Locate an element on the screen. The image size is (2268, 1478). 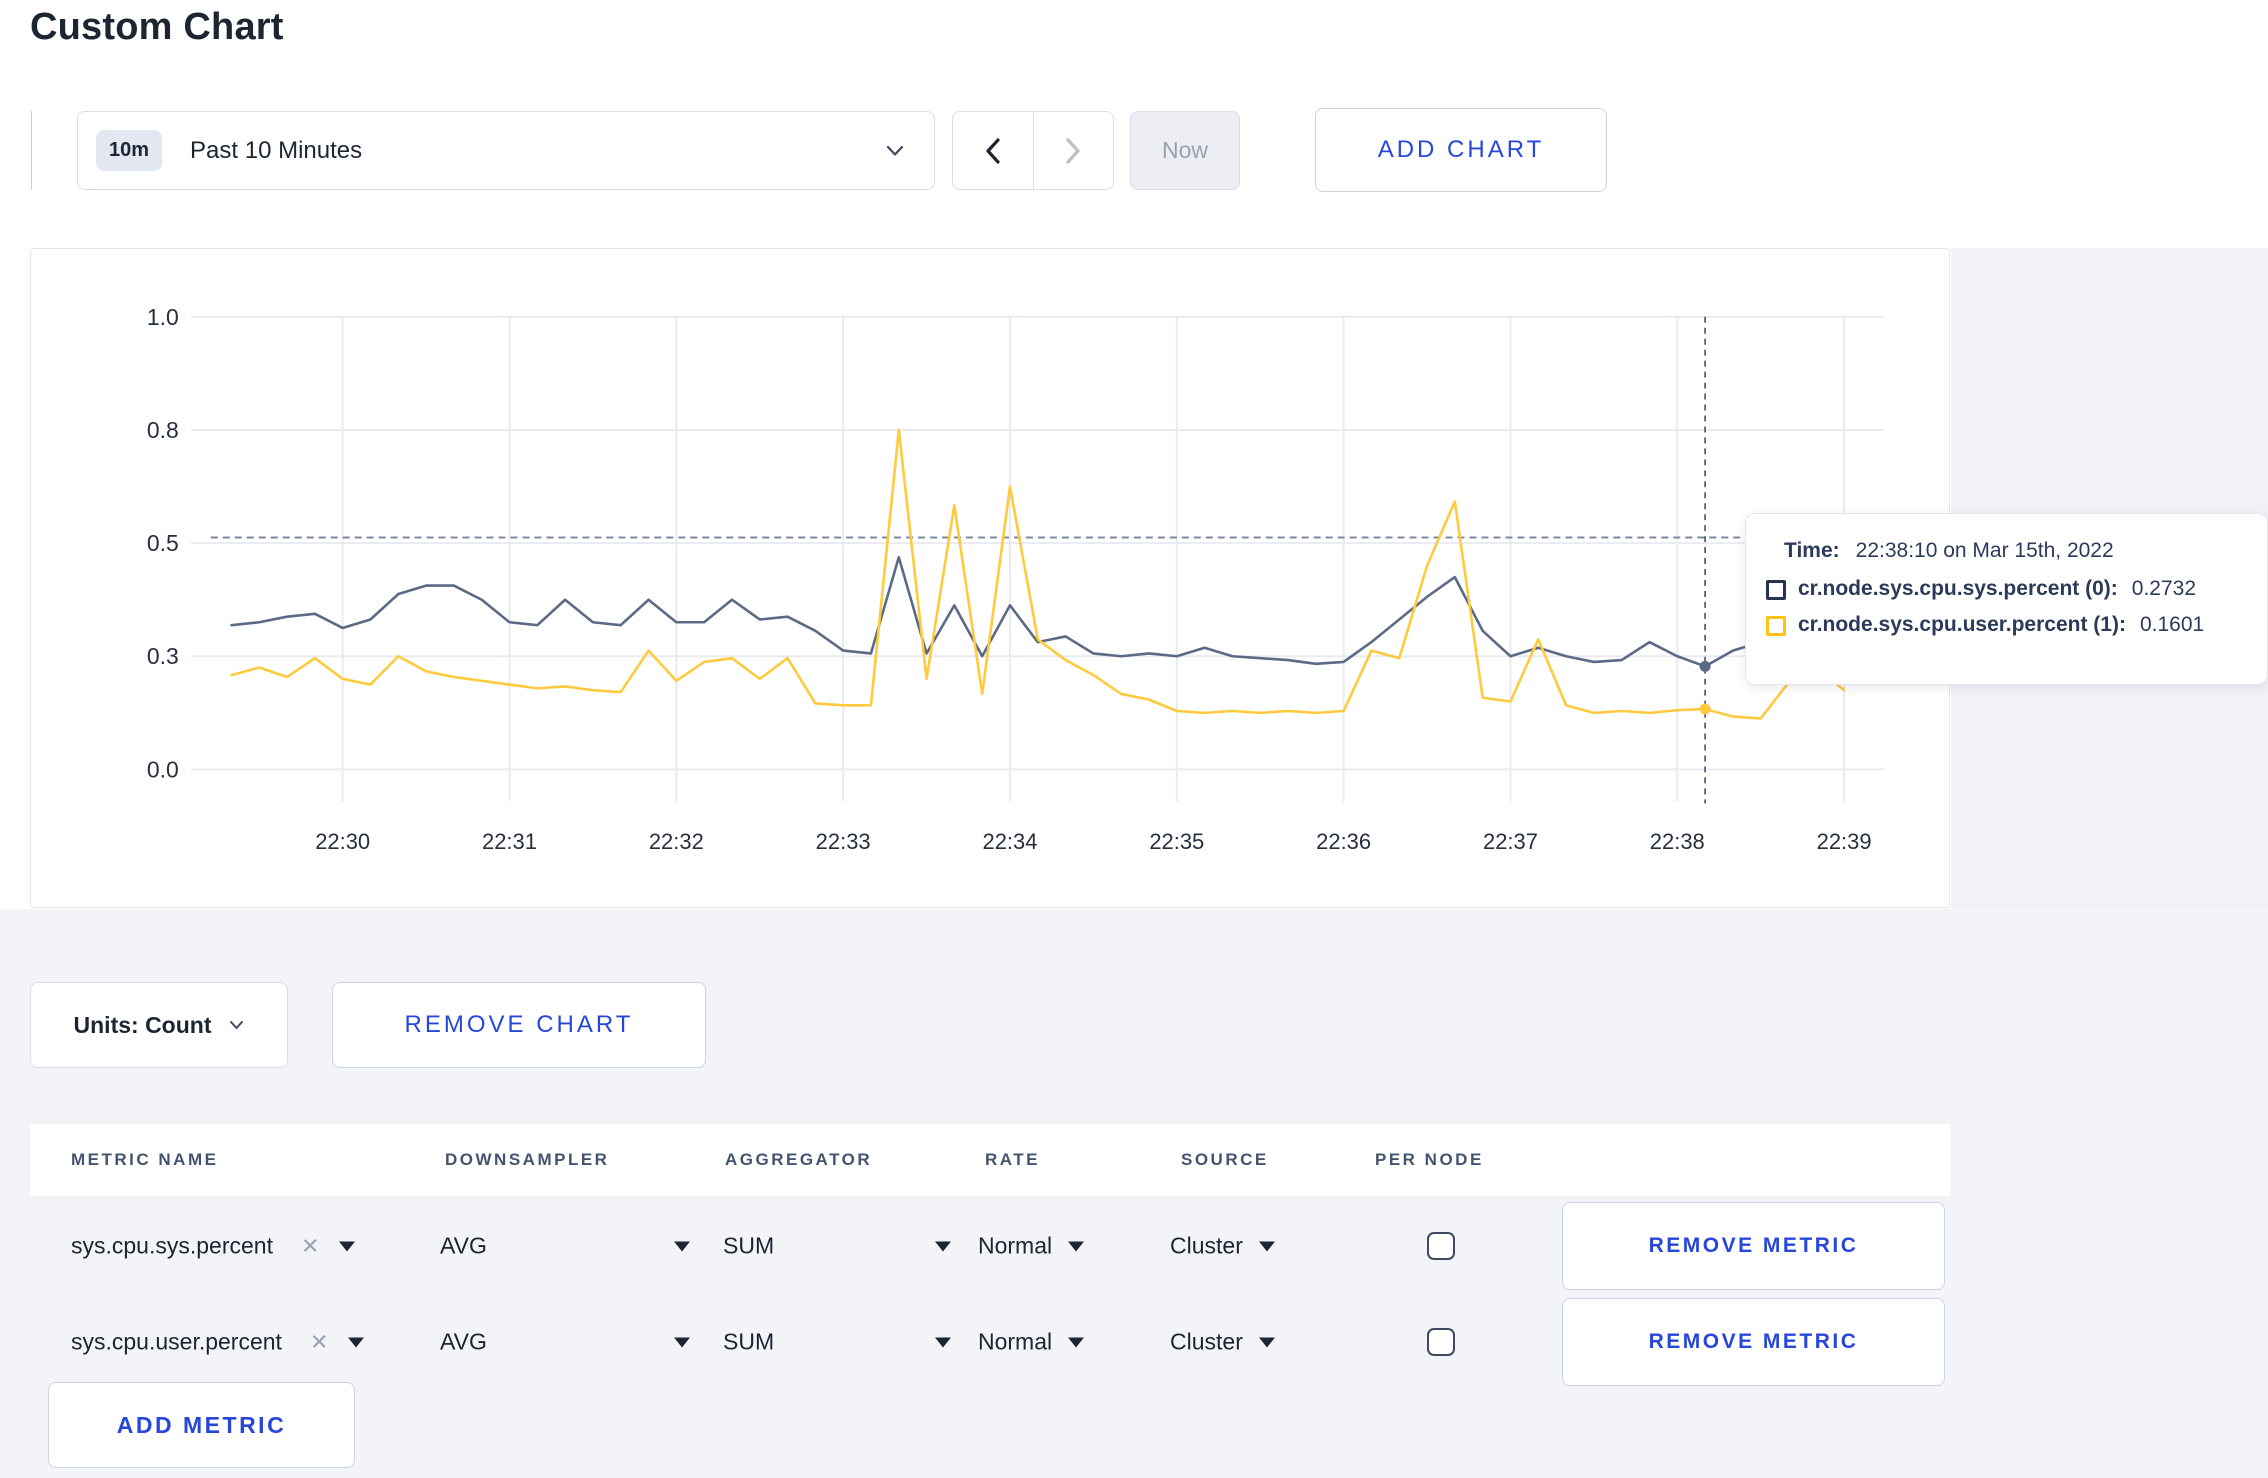
chevron-right-icon is located at coordinates (1073, 150).